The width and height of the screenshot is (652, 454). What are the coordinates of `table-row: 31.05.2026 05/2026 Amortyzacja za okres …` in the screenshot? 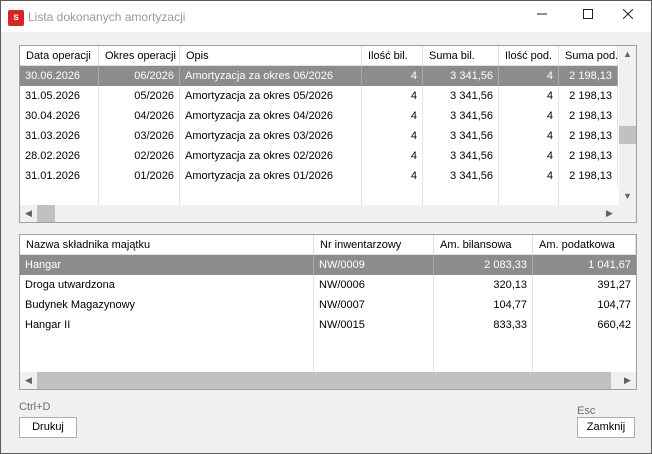 It's located at (319, 96).